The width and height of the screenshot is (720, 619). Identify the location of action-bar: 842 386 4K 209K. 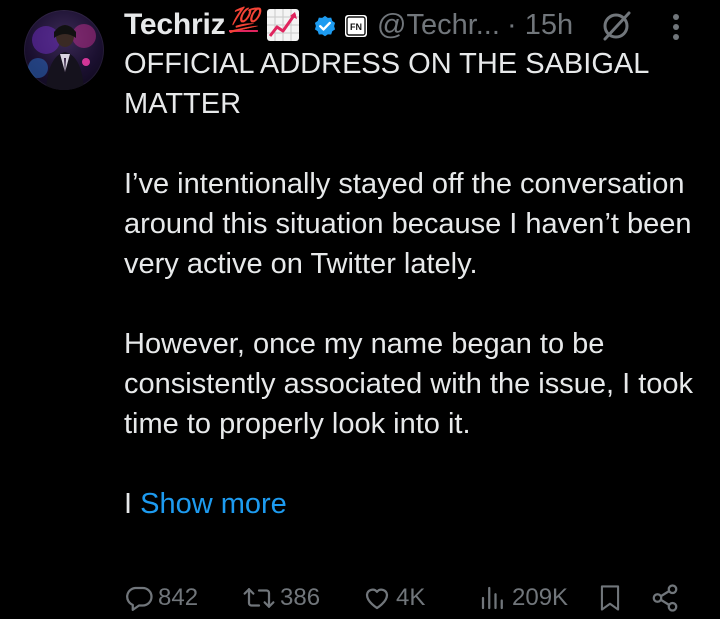
(409, 598).